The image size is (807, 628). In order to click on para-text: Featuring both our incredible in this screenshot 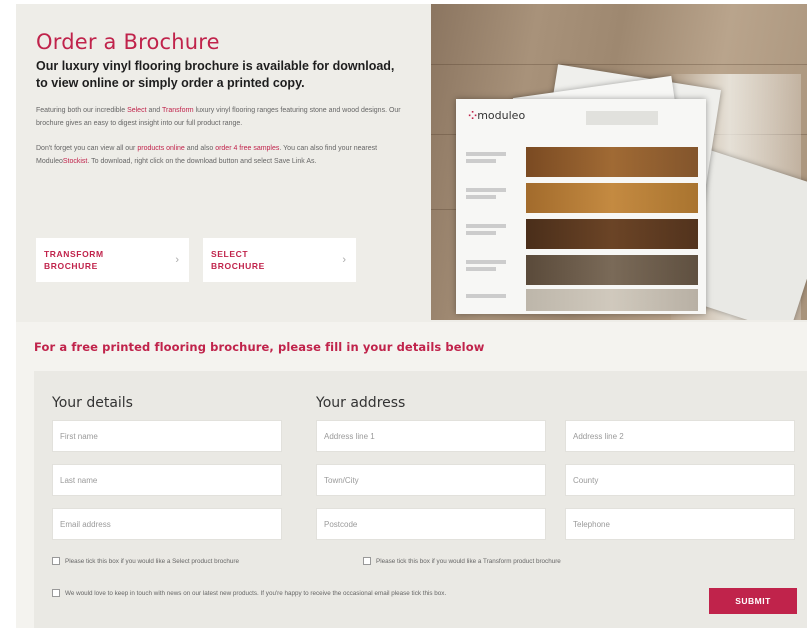, I will do `click(82, 110)`.